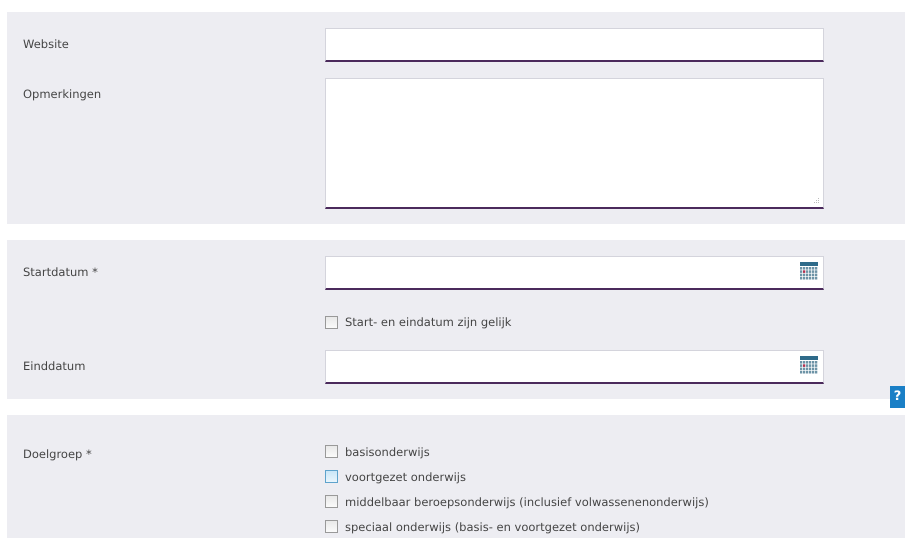 This screenshot has height=538, width=905. I want to click on field-label: Website, so click(46, 44).